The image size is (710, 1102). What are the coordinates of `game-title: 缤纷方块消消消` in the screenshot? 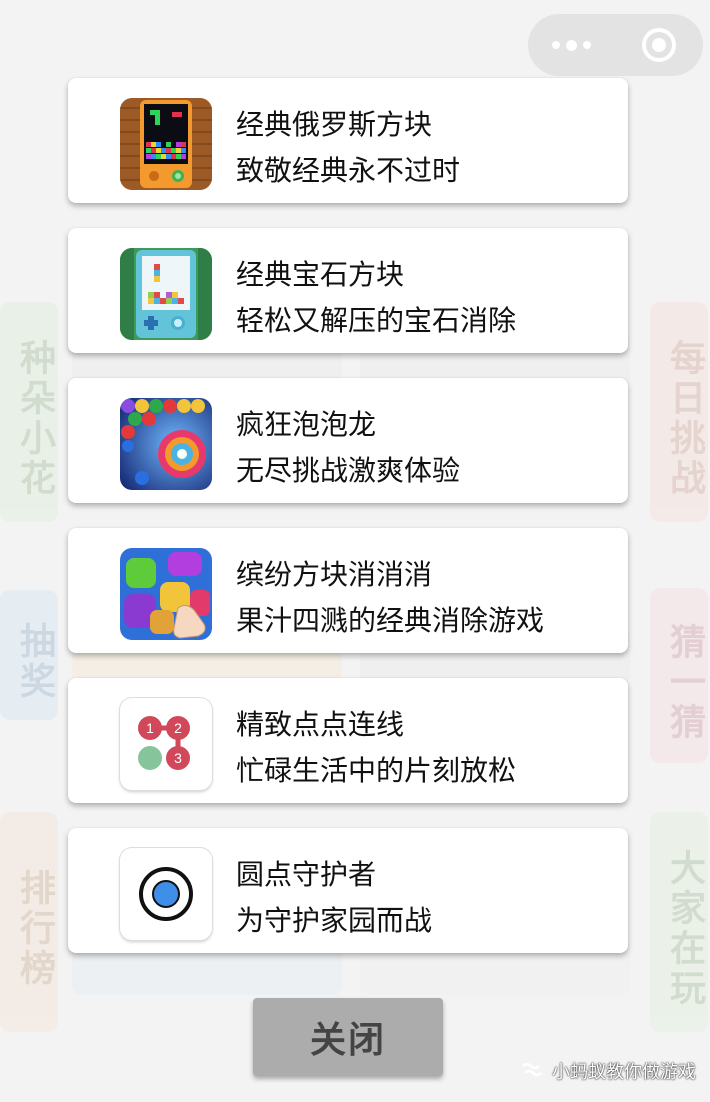 It's located at (334, 574).